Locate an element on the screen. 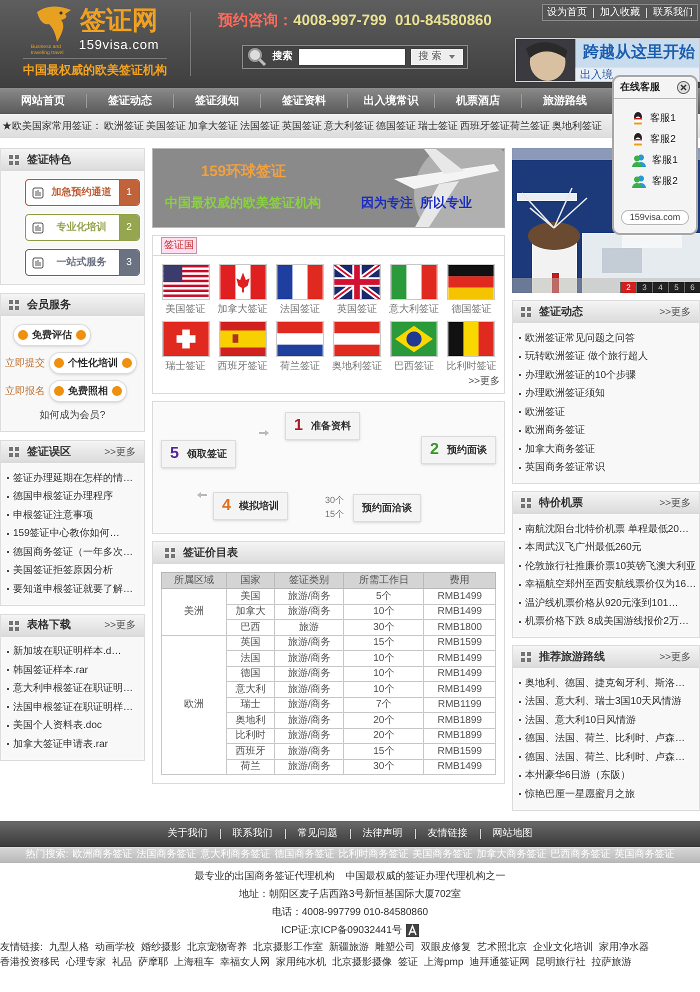 This screenshot has width=700, height=992. subnav-link: 瑞士签证 is located at coordinates (438, 126).